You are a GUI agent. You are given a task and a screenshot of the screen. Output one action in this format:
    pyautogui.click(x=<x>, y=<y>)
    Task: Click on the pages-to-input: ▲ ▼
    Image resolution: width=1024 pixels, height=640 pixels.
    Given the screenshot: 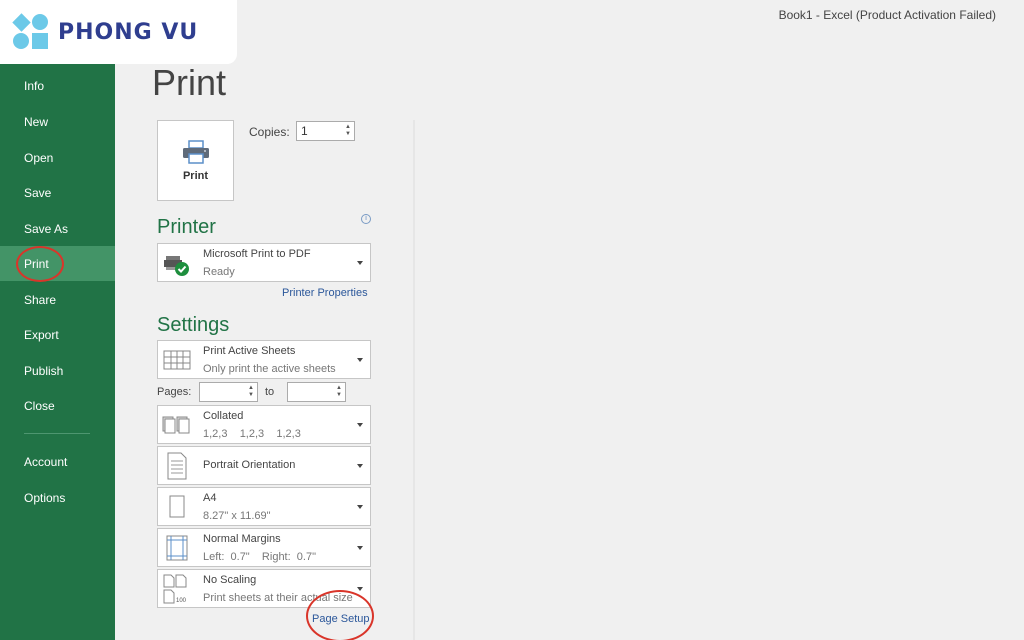 What is the action you would take?
    pyautogui.click(x=316, y=392)
    